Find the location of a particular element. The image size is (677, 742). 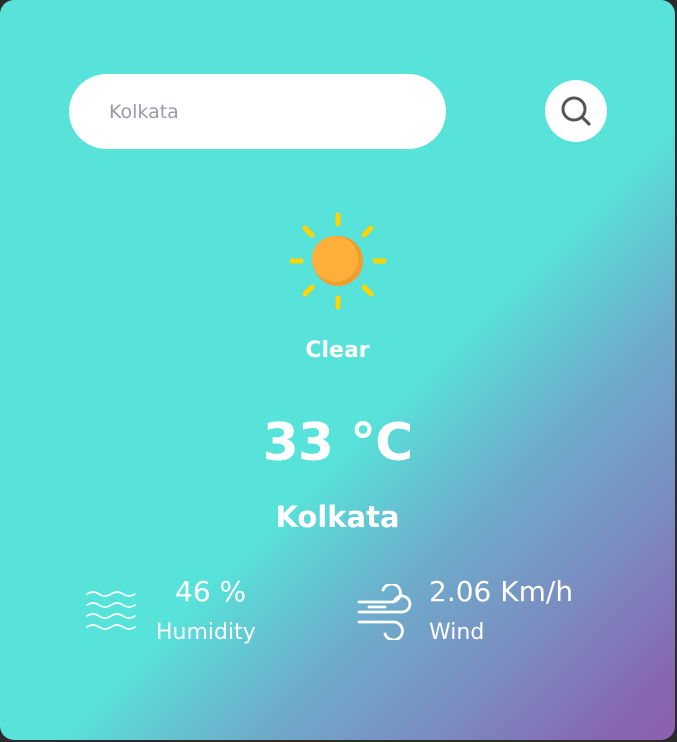

waves-icon is located at coordinates (111, 610).